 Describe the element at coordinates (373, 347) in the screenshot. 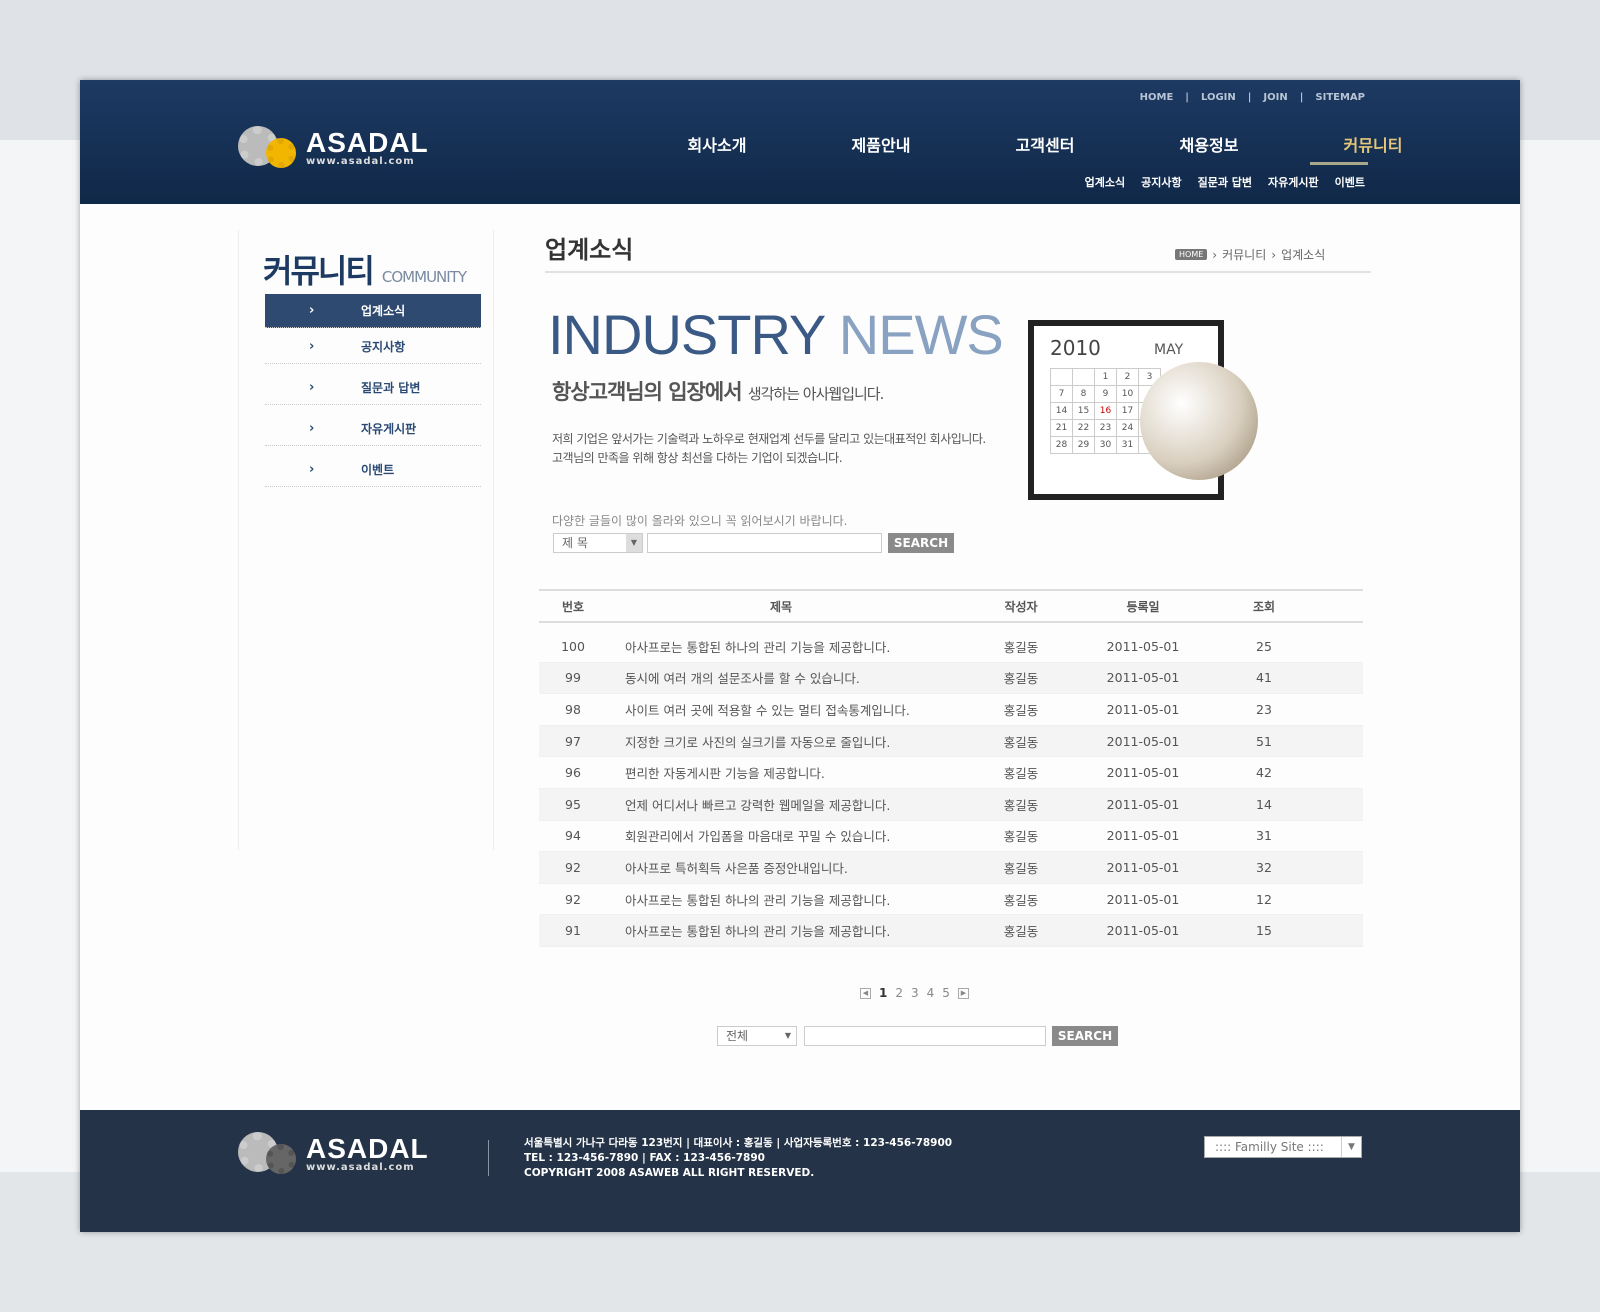

I see `sidebar-item-notices: › 공지사항` at that location.